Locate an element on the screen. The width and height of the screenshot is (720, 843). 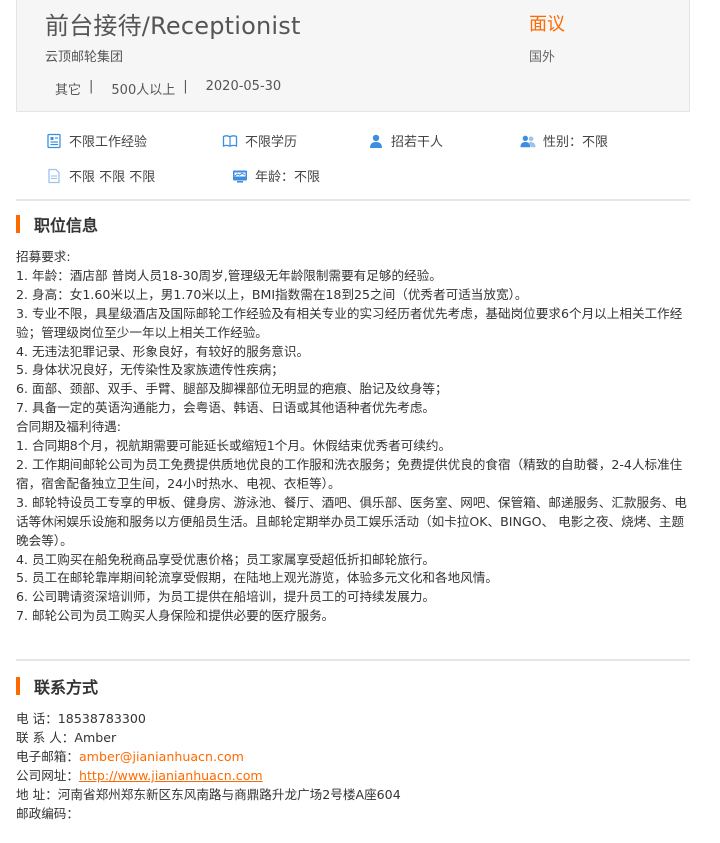
contact-person-row: 联 系 人：Amber is located at coordinates (351, 737).